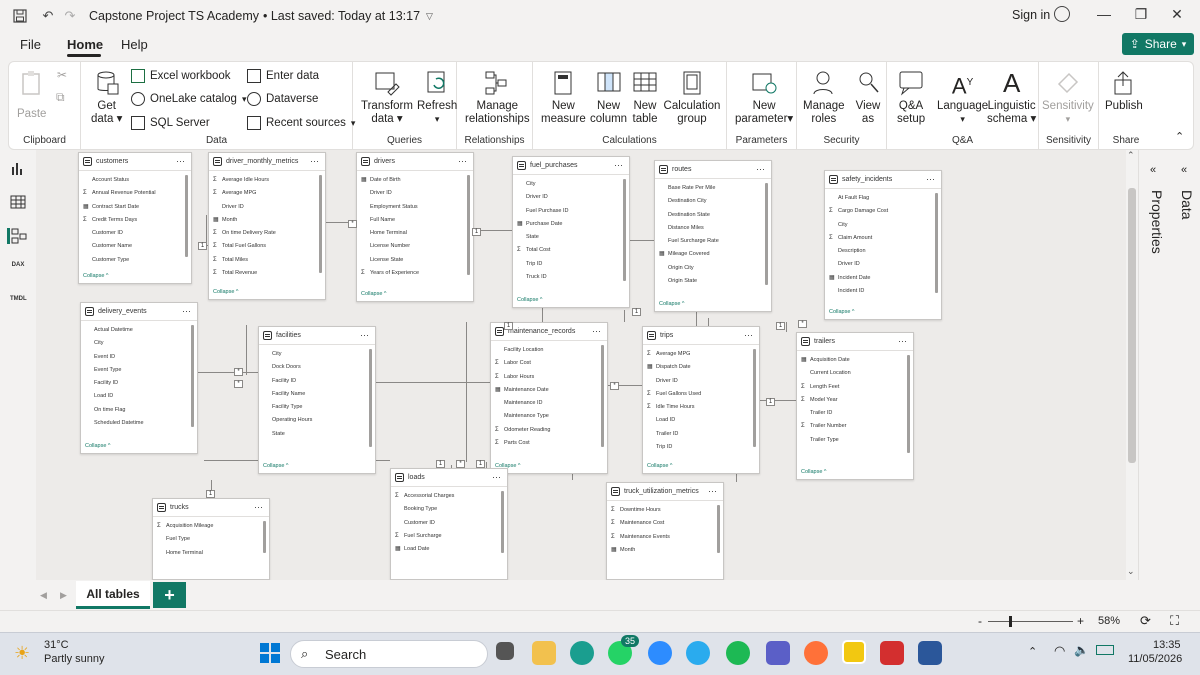 This screenshot has width=1200, height=675. Describe the element at coordinates (415, 207) in the screenshot. I see `field-row: Employment Status` at that location.